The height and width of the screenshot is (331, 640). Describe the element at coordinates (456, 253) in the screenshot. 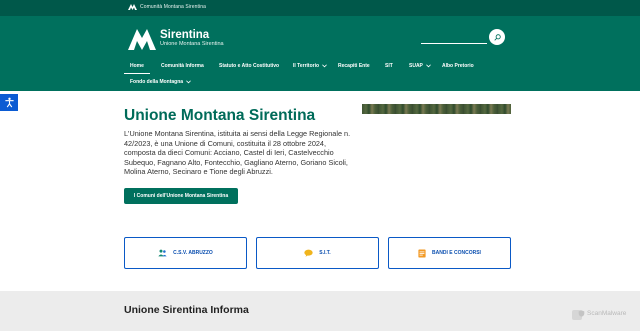

I see `card-label: BANDI E CONCORSI` at that location.